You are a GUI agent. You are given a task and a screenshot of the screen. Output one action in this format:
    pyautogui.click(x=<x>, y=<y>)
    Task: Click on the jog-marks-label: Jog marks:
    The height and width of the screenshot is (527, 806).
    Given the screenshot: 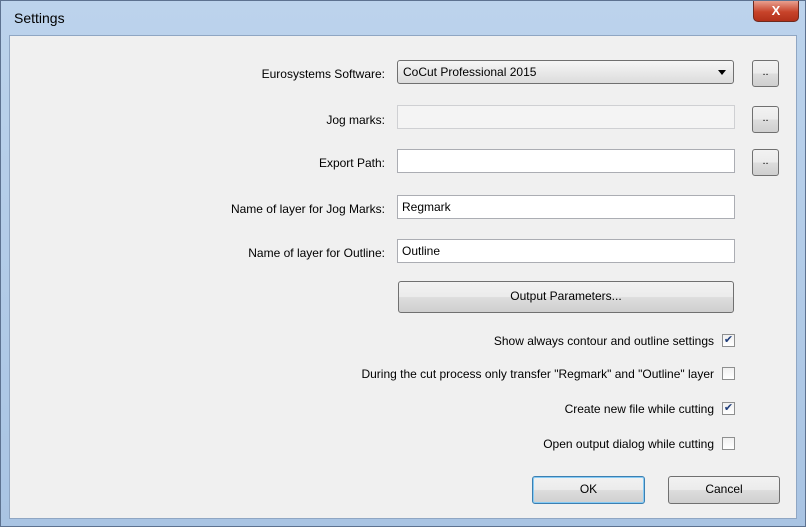 What is the action you would take?
    pyautogui.click(x=355, y=120)
    